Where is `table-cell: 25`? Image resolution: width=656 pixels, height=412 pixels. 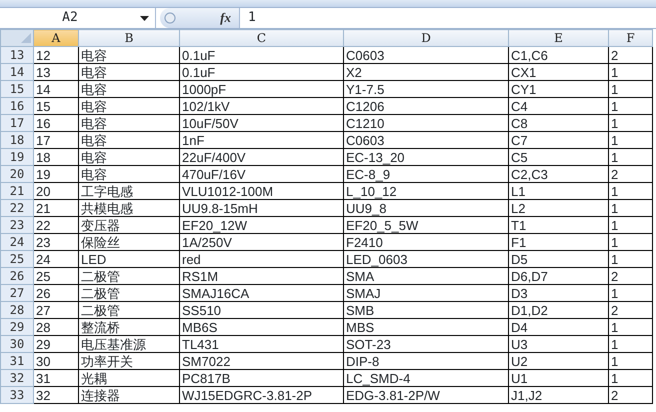
table-cell: 25 is located at coordinates (56, 276).